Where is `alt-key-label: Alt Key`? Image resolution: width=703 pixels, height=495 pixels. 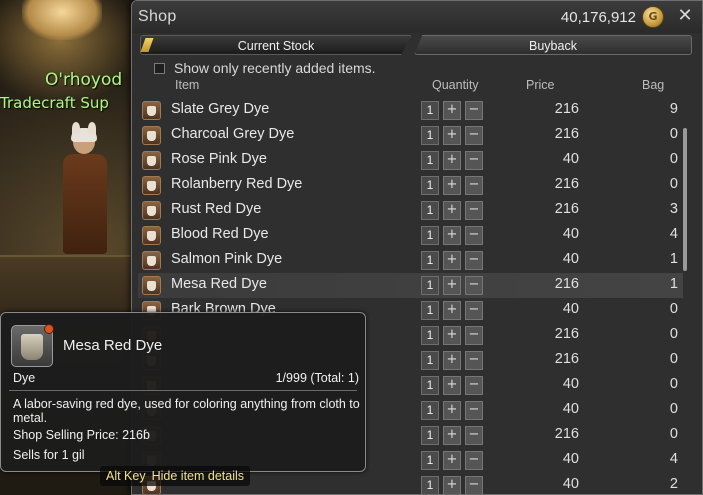
alt-key-label: Alt Key is located at coordinates (126, 476).